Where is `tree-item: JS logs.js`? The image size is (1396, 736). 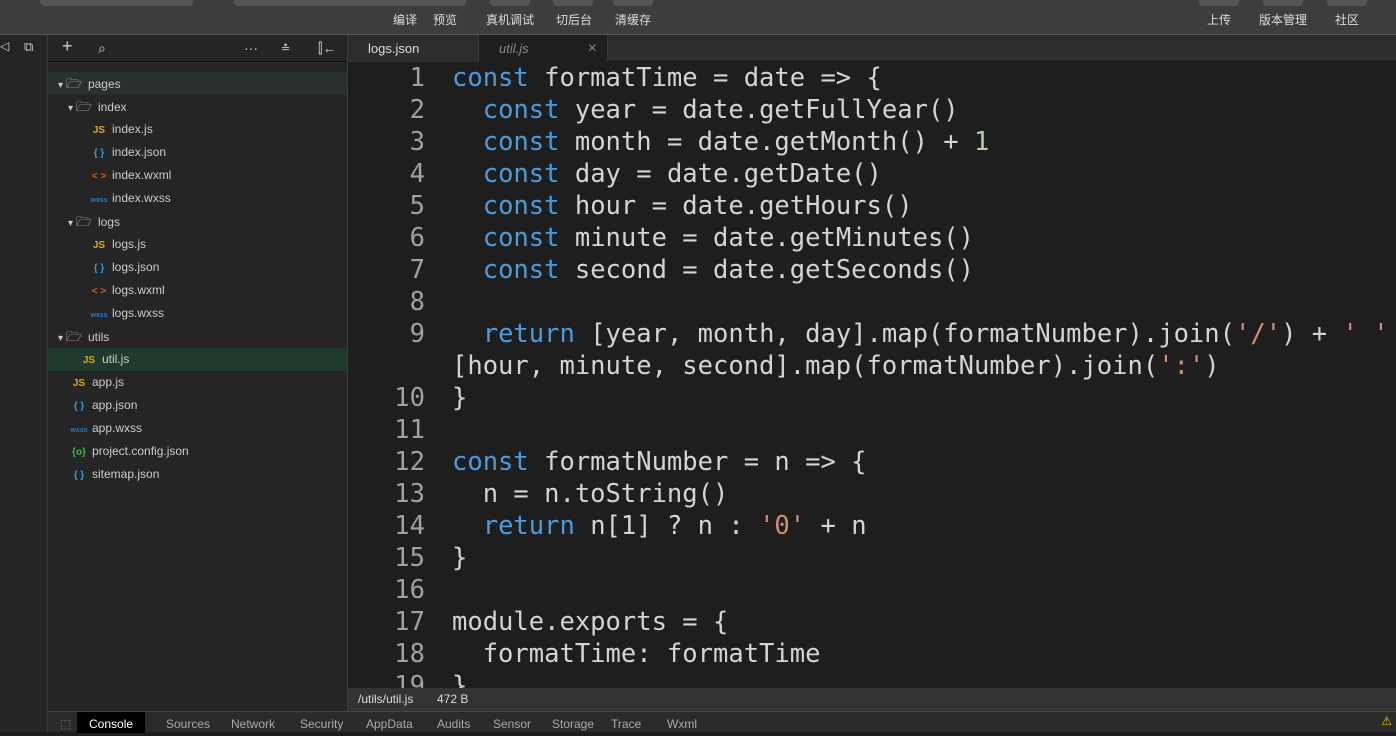
tree-item: JS logs.js is located at coordinates (197, 244).